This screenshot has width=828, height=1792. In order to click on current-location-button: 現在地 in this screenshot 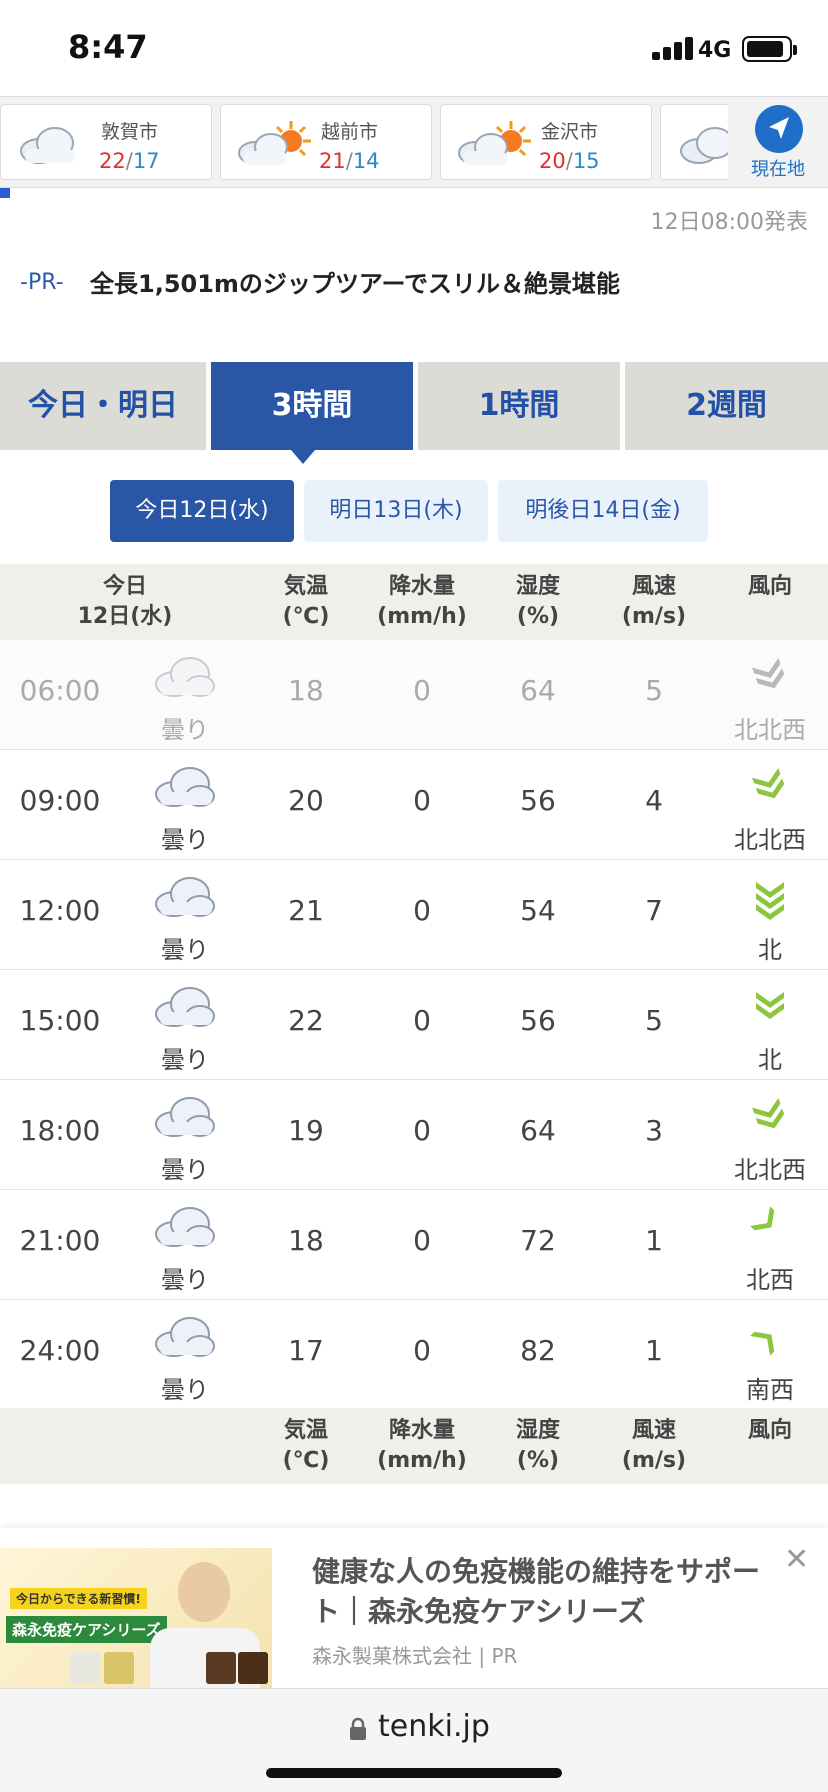, I will do `click(778, 142)`.